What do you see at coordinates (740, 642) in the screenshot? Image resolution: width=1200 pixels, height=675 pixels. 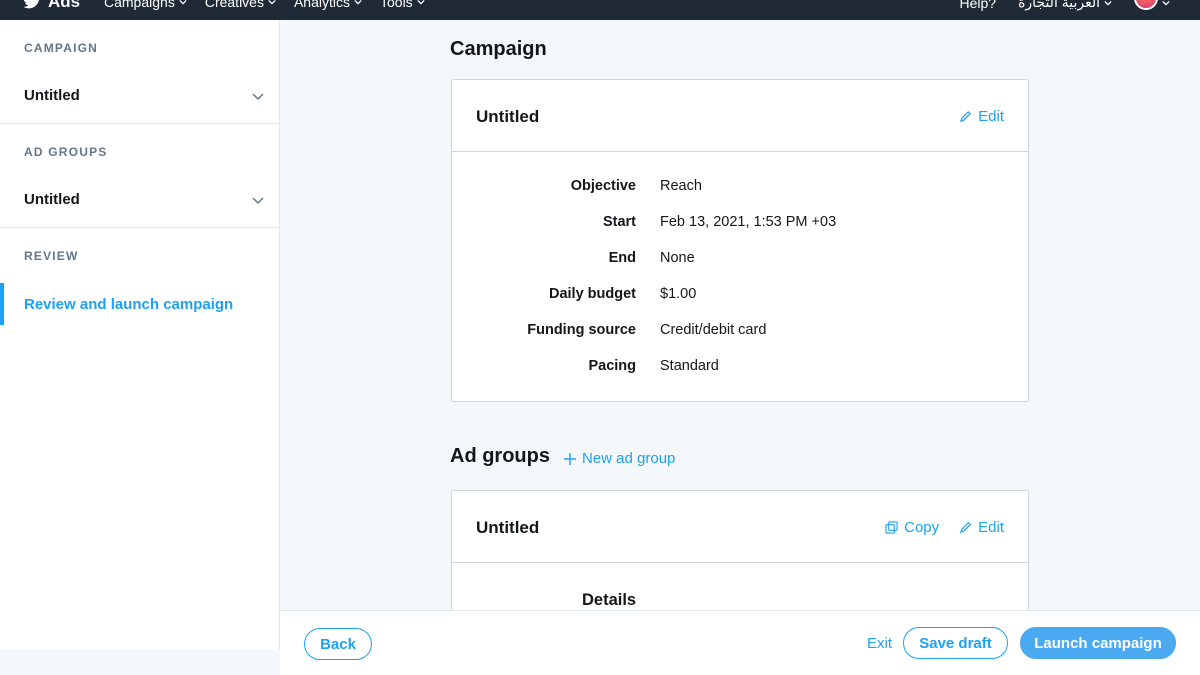 I see `footer-action-bar: Back Exit Save draft Launch campaign` at bounding box center [740, 642].